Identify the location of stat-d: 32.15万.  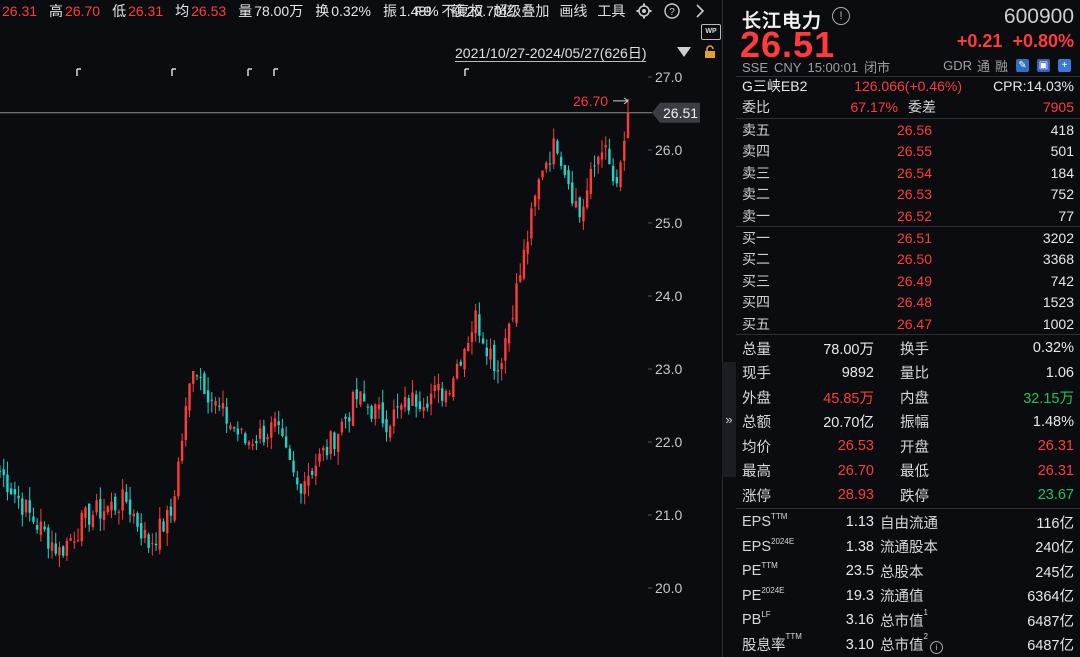
(1048, 398).